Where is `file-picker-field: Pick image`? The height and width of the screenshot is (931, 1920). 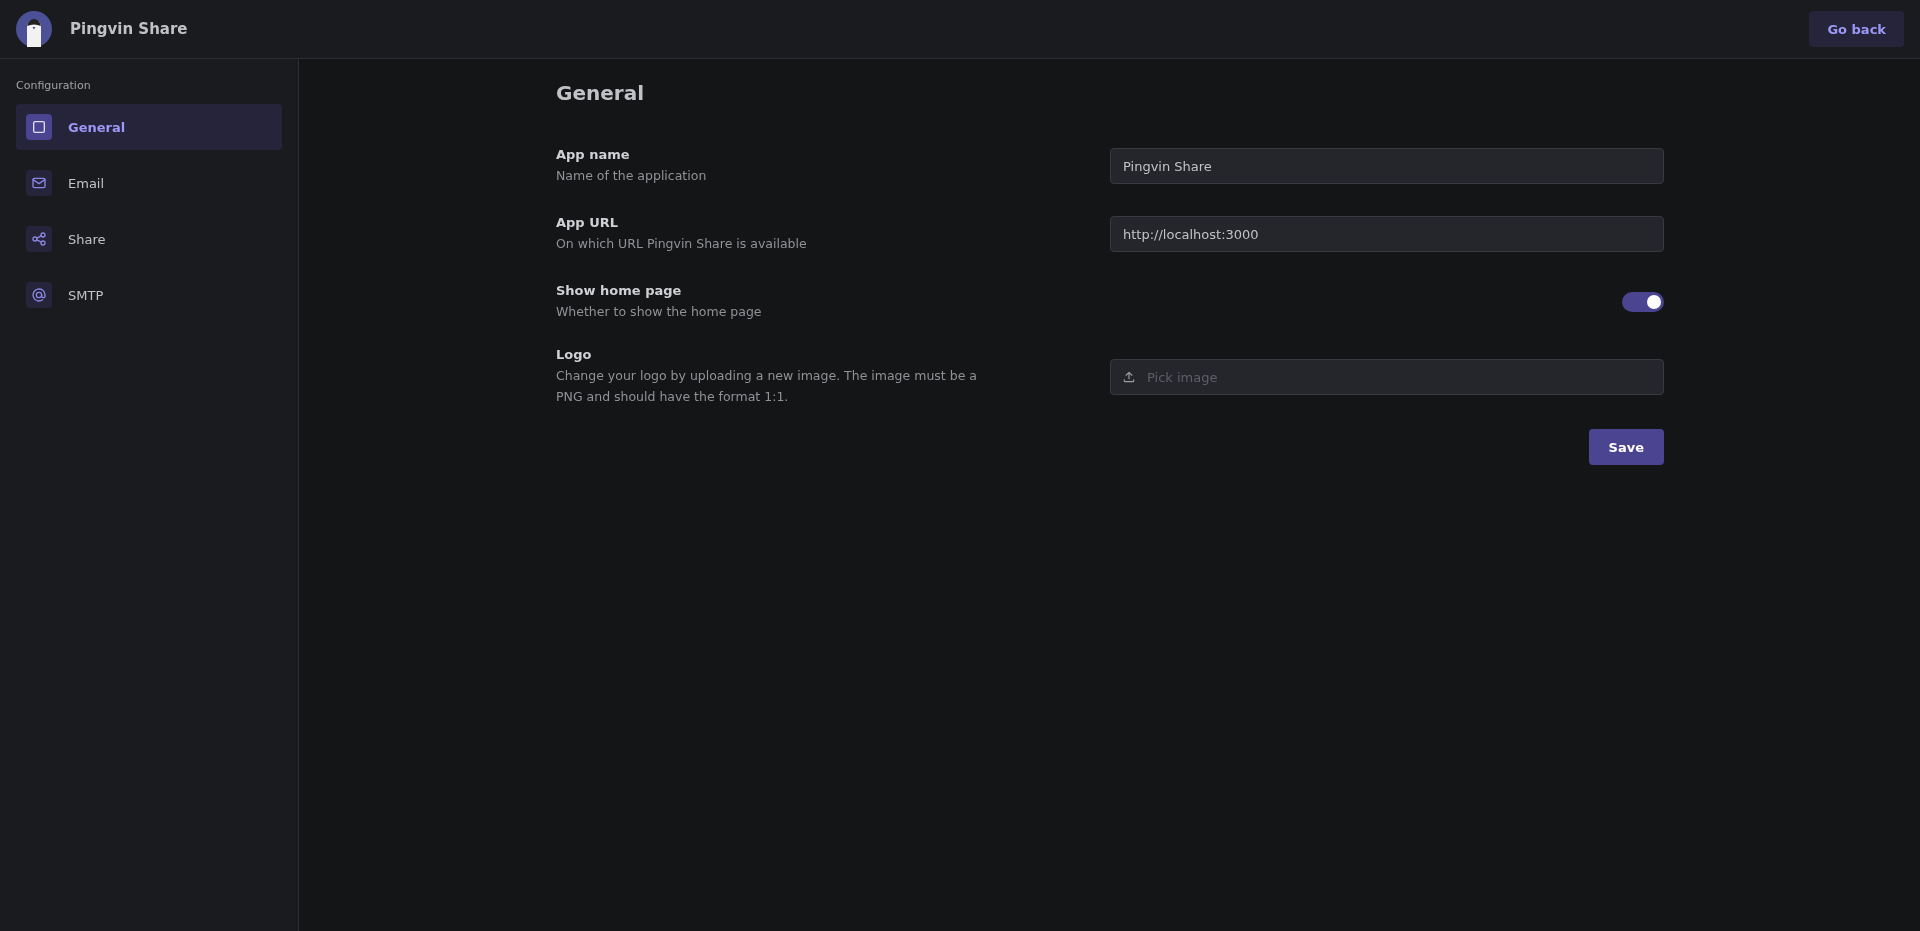 file-picker-field: Pick image is located at coordinates (1387, 377).